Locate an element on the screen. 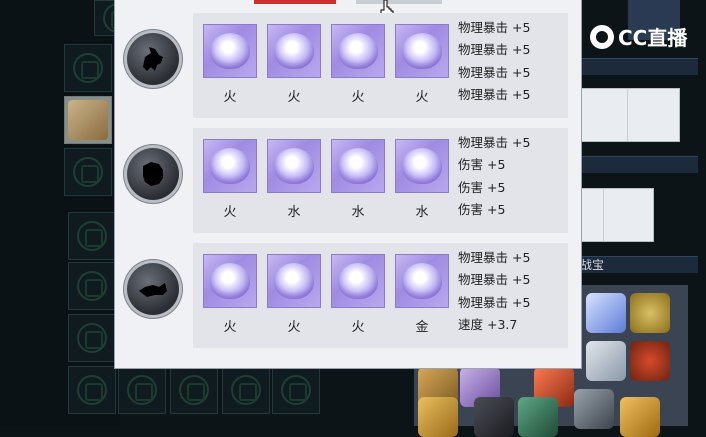 The image size is (706, 437). stat-line: 速度 +3.7 is located at coordinates (488, 324).